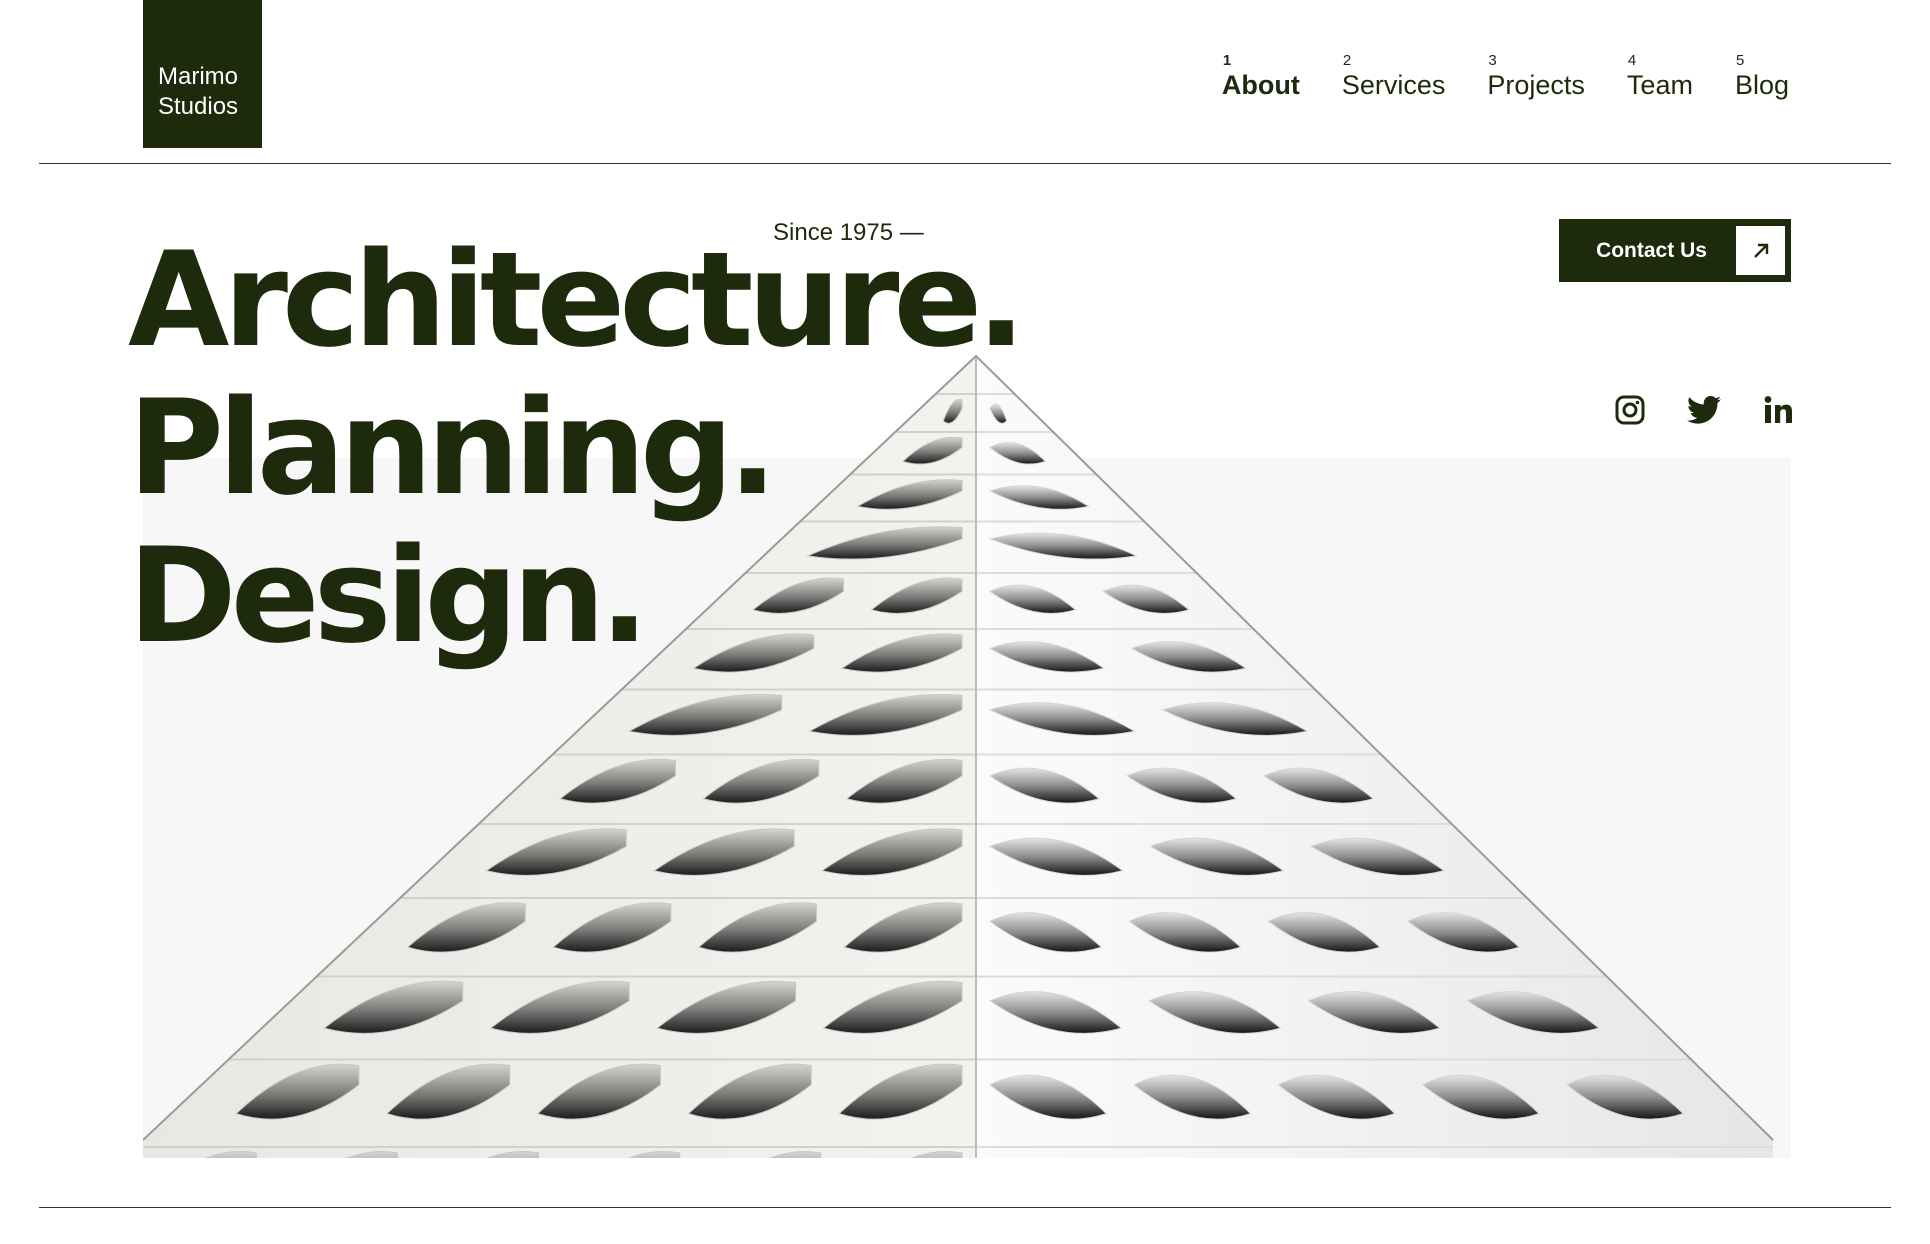 This screenshot has height=1244, width=1930. I want to click on brand-line-1: Marimo, so click(198, 76).